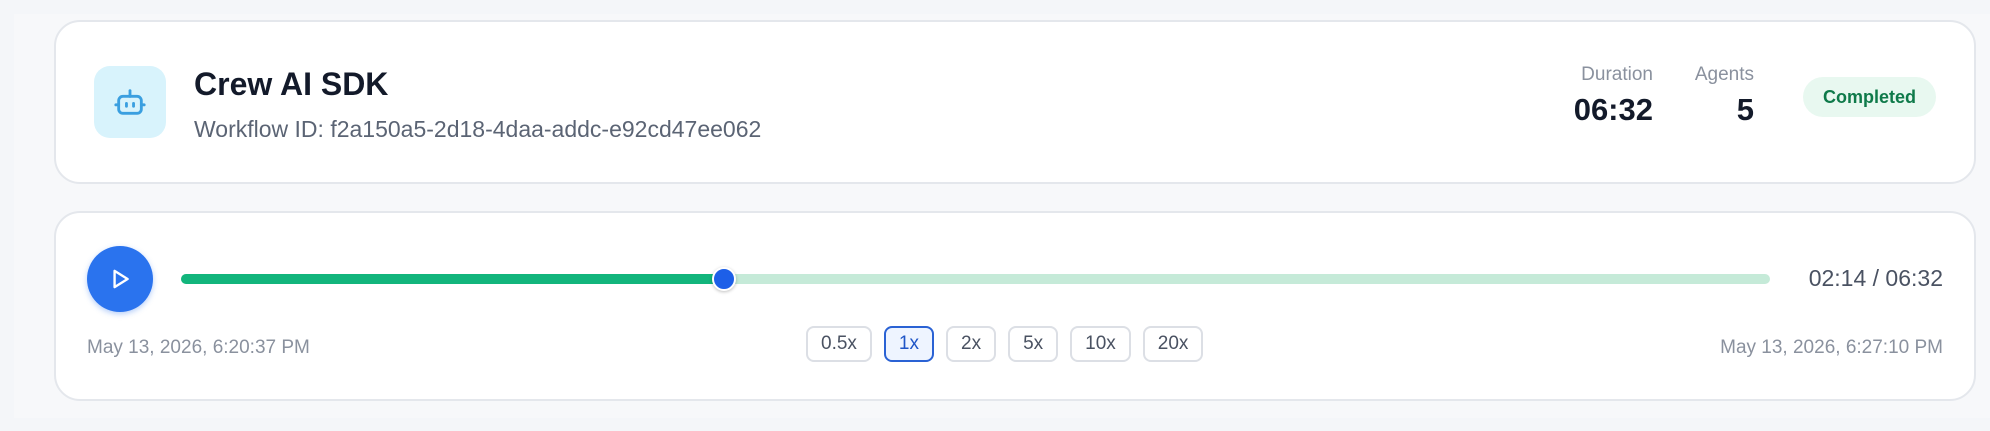  I want to click on time-readout: 02:14 / 06:32, so click(1875, 278).